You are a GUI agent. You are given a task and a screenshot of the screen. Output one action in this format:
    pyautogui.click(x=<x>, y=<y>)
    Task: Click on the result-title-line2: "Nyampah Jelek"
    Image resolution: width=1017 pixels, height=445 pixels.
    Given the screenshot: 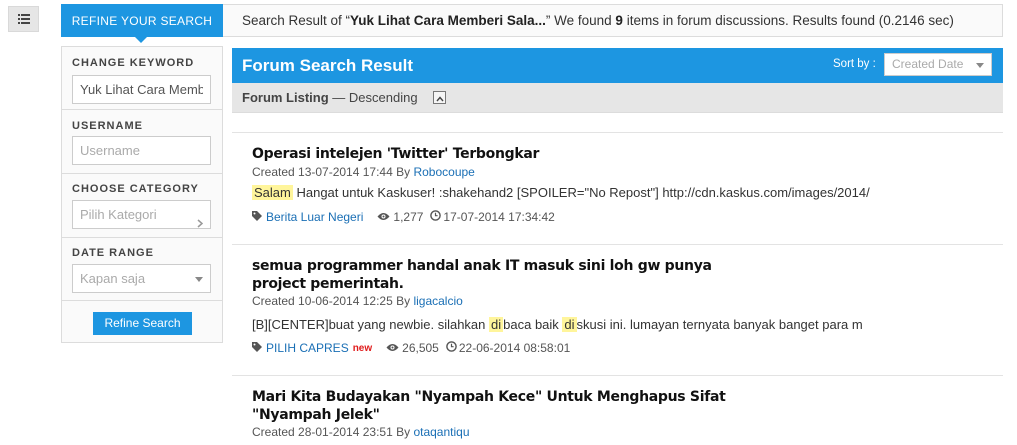 What is the action you would take?
    pyautogui.click(x=316, y=415)
    